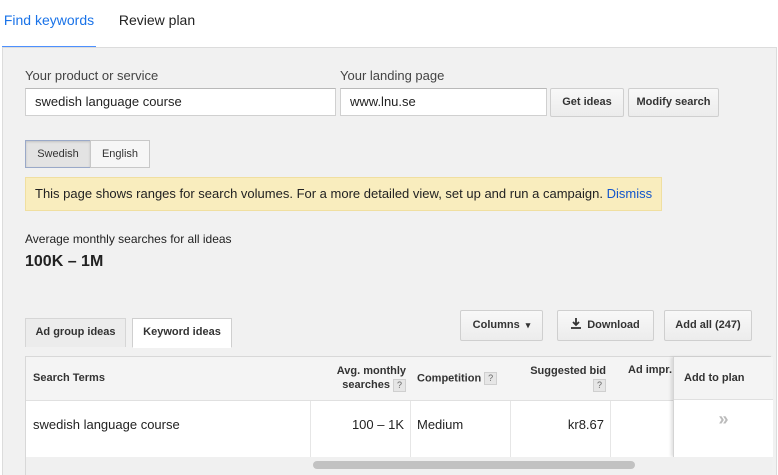  Describe the element at coordinates (587, 102) in the screenshot. I see `get-ideas-button: Get ideas` at that location.